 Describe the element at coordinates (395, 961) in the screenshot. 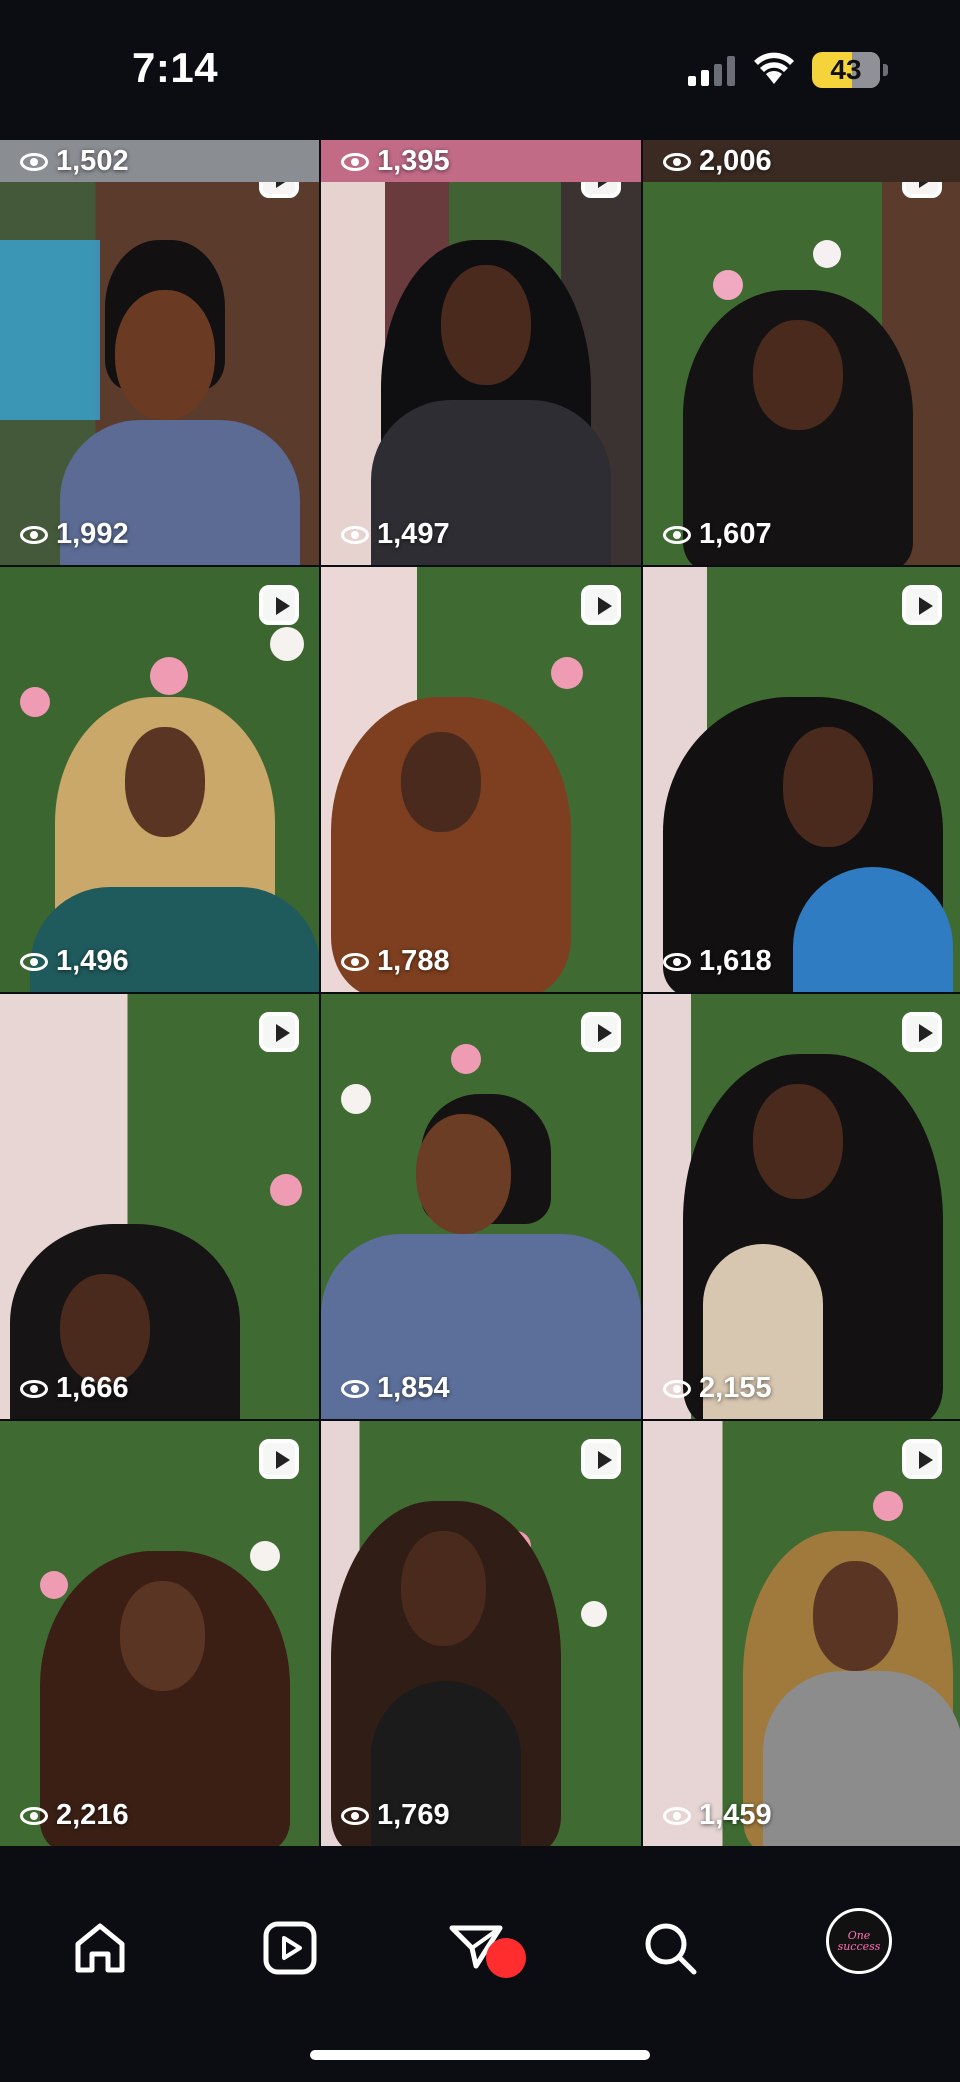

I see `view-count: 1,788` at that location.